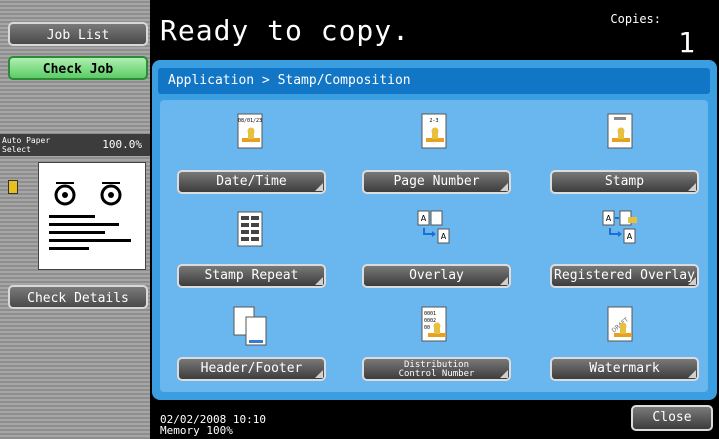  Describe the element at coordinates (78, 297) in the screenshot. I see `check-details-button: Check Details` at that location.